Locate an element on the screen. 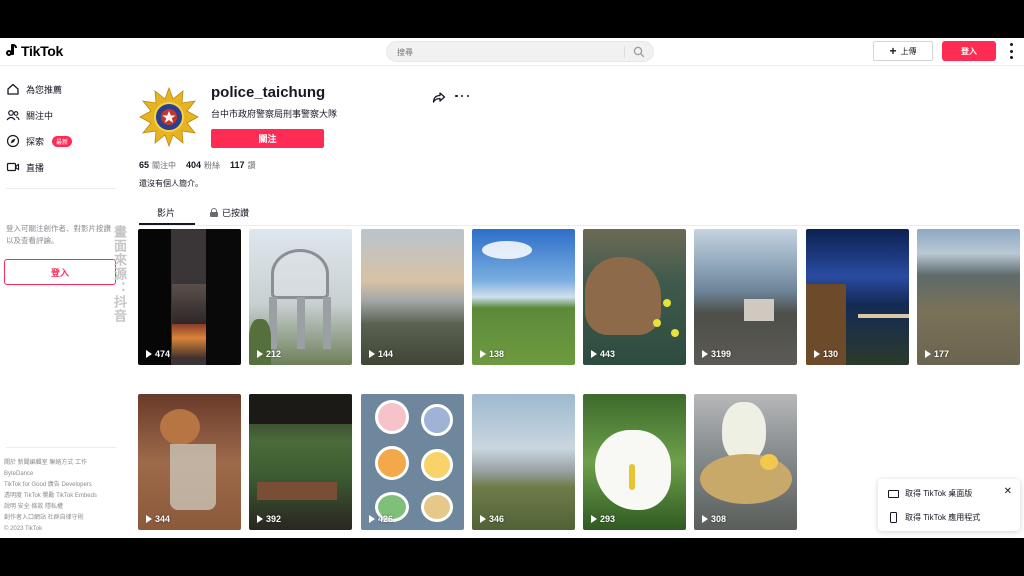  tiktok-logo: TikTok is located at coordinates (34, 51).